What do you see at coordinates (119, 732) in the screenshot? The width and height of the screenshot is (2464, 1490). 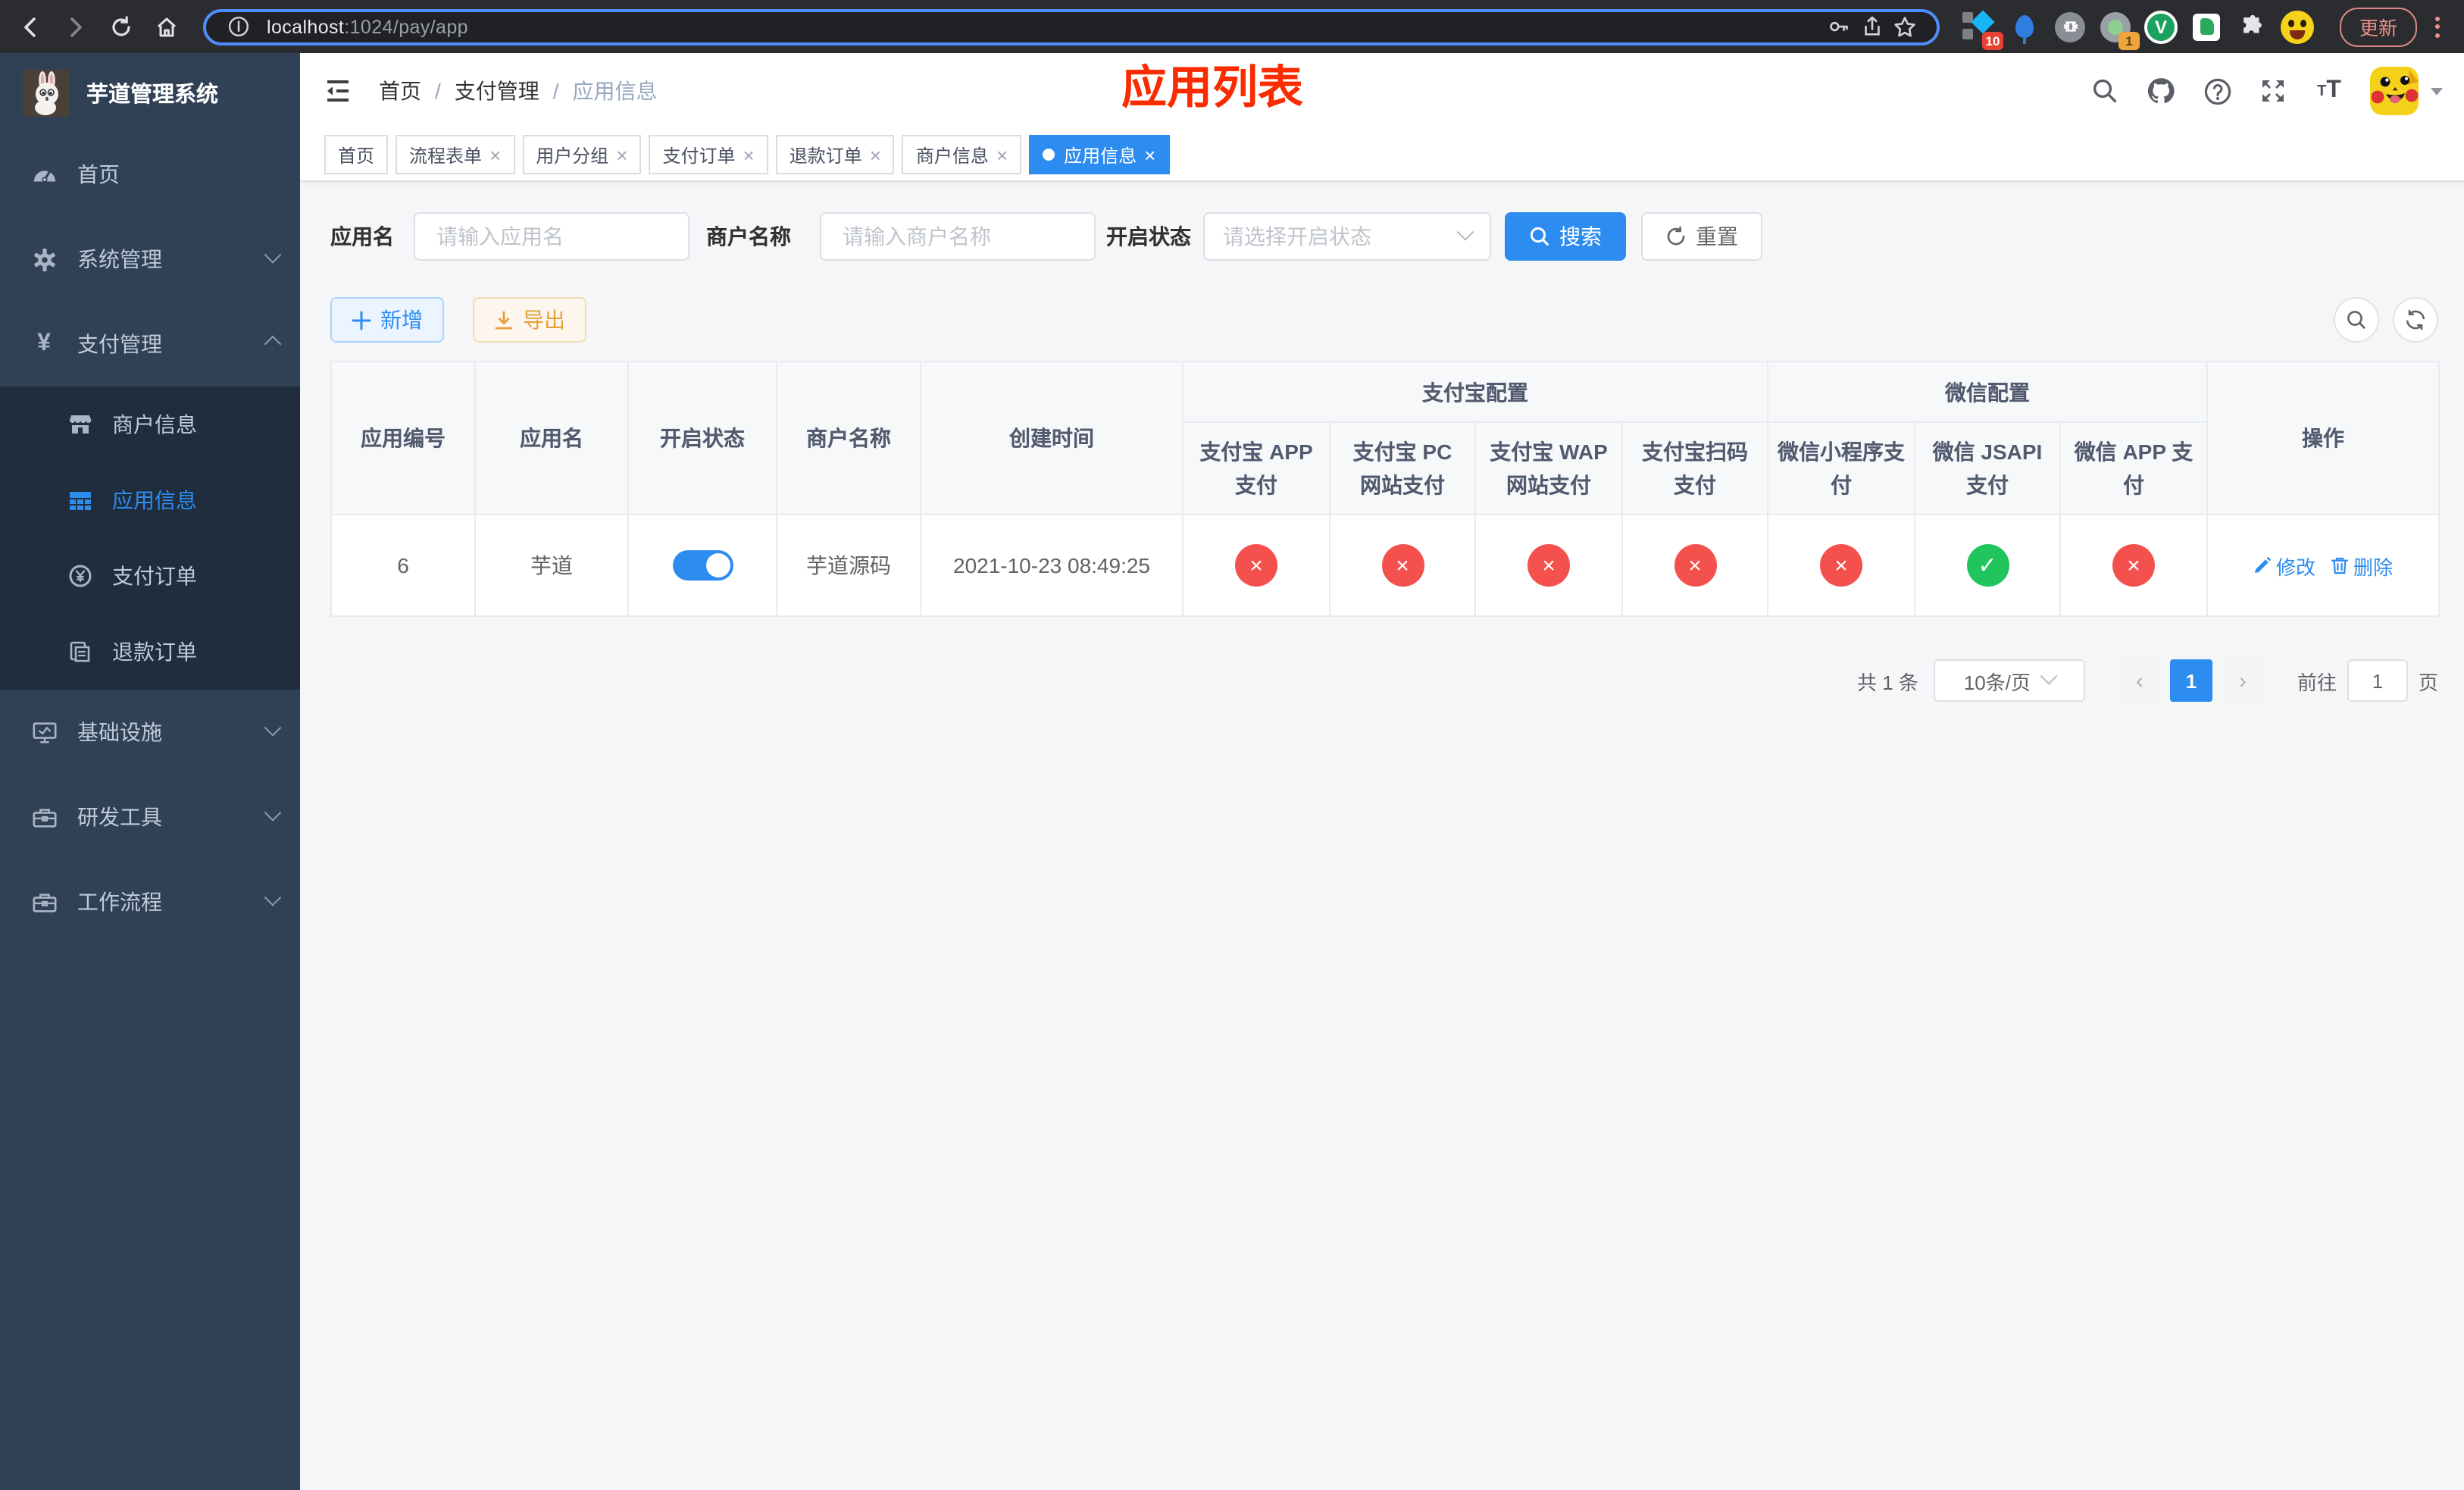 I see `sidebar-item-label: 基础设施` at bounding box center [119, 732].